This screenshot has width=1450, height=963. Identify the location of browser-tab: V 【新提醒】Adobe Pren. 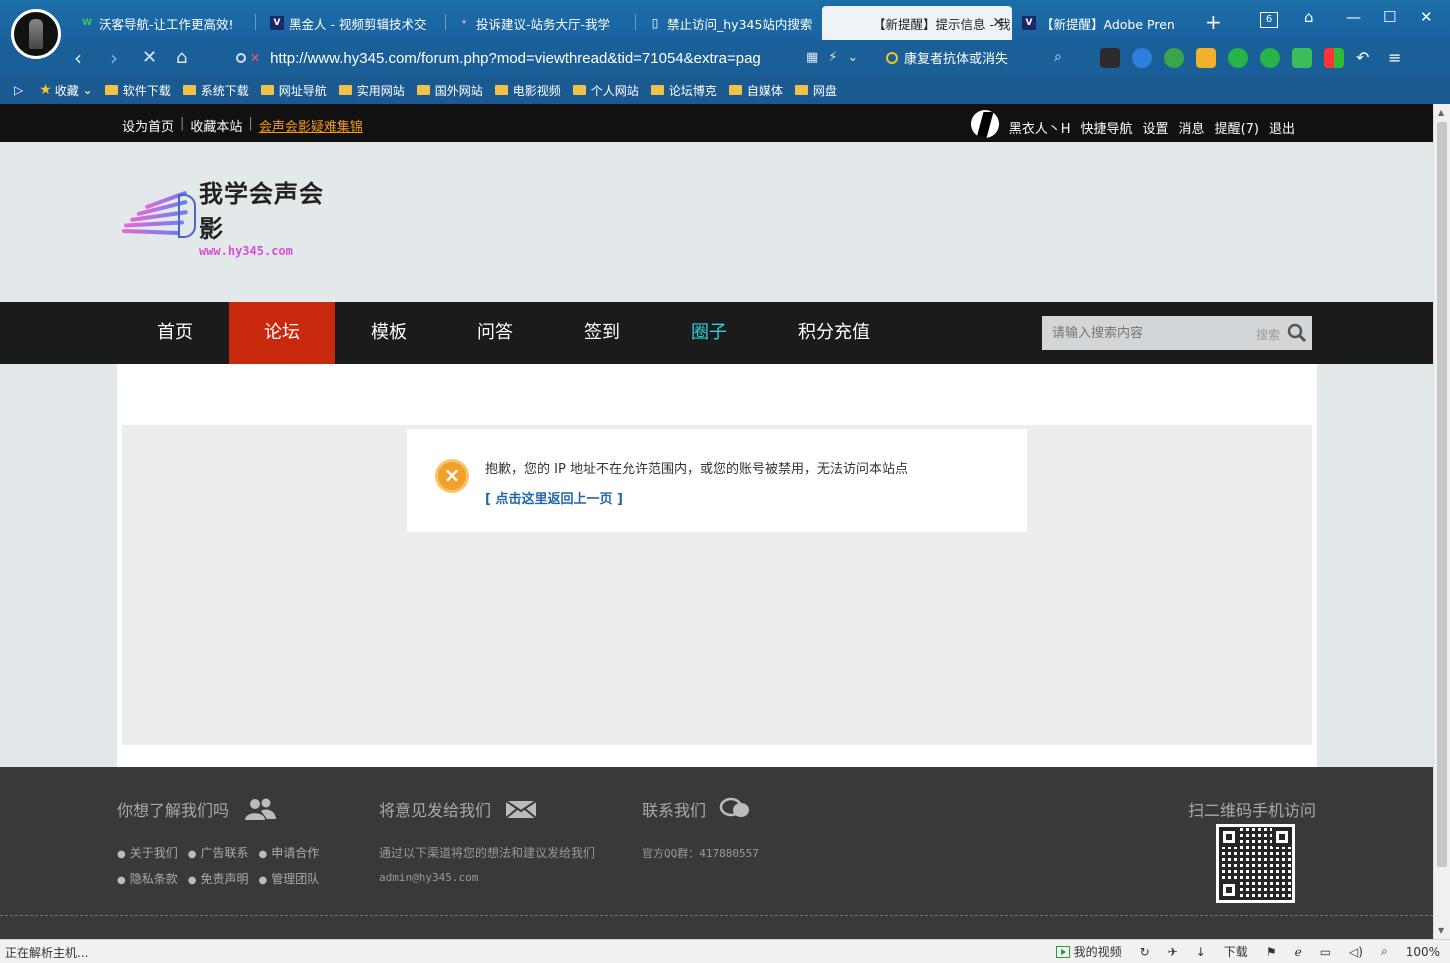
(1106, 23).